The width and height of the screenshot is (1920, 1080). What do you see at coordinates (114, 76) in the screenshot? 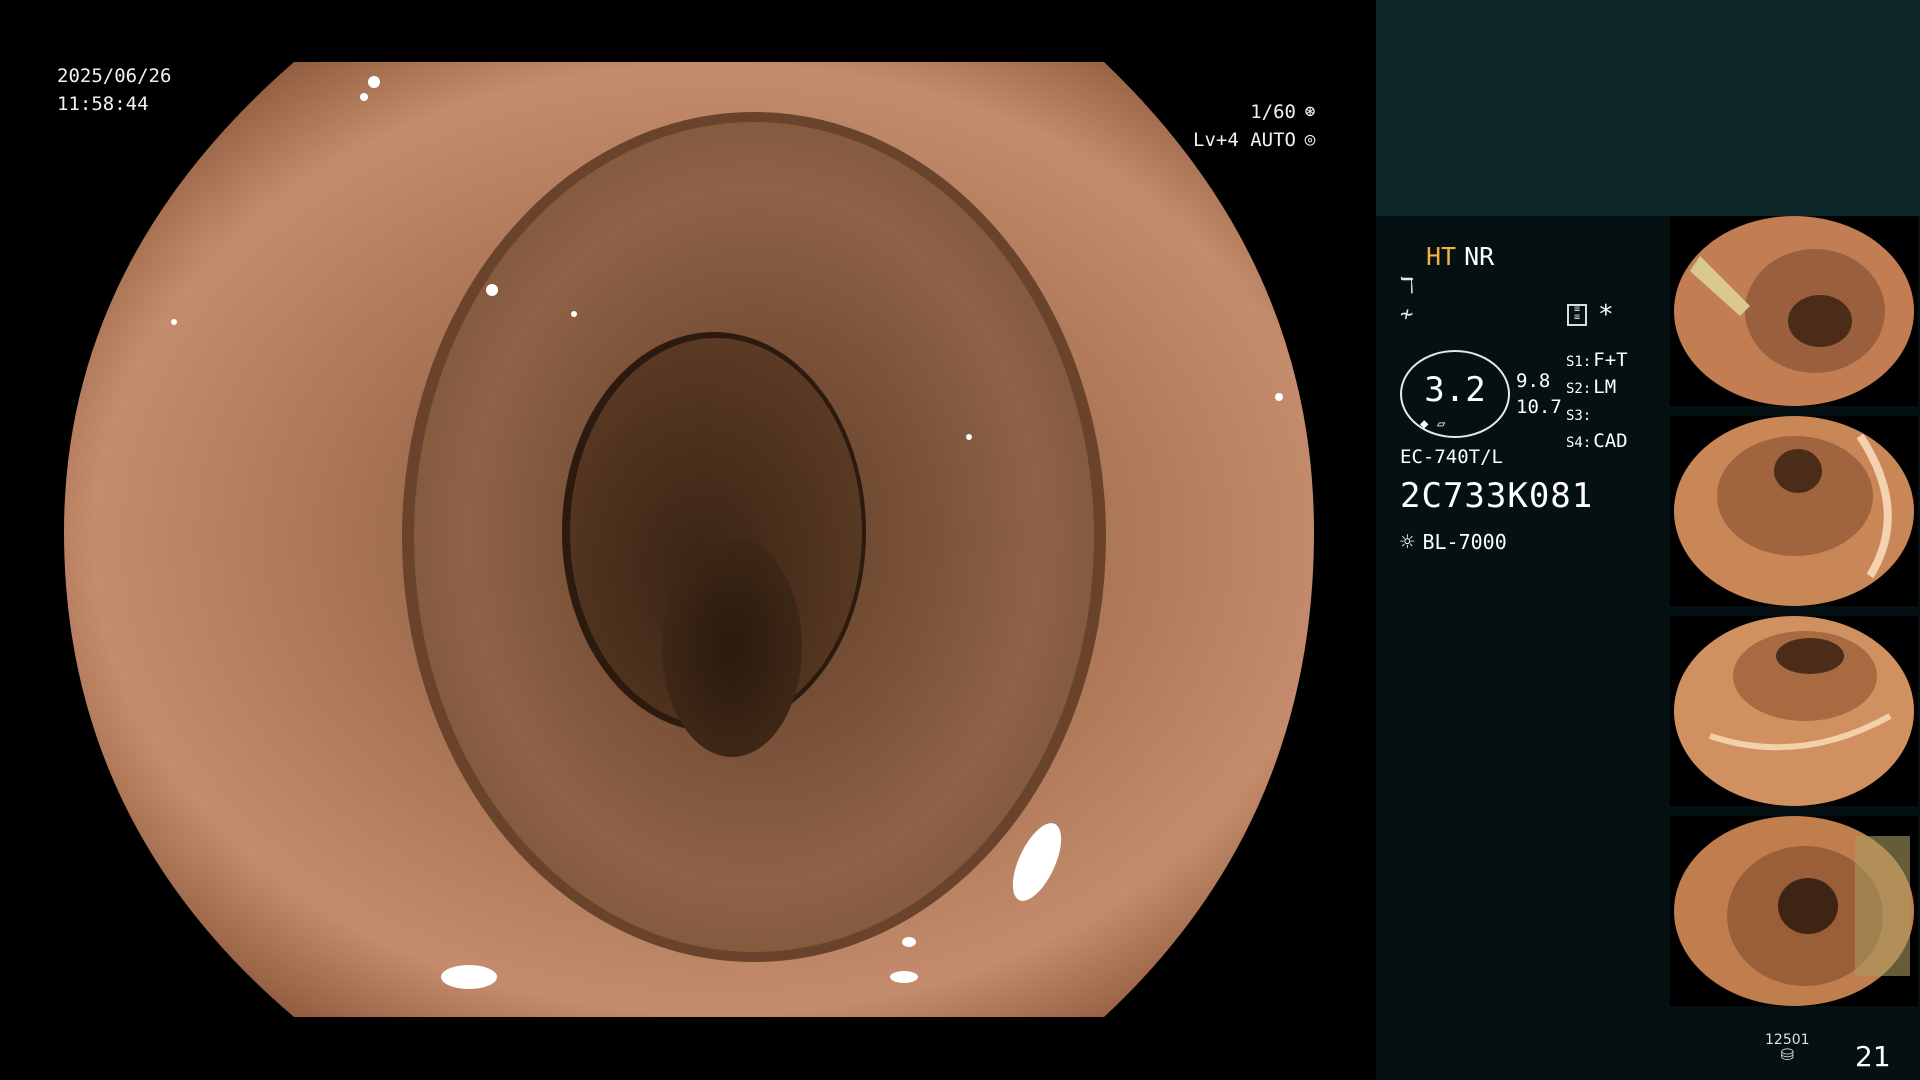
I see `date-text: 2025/06/26` at bounding box center [114, 76].